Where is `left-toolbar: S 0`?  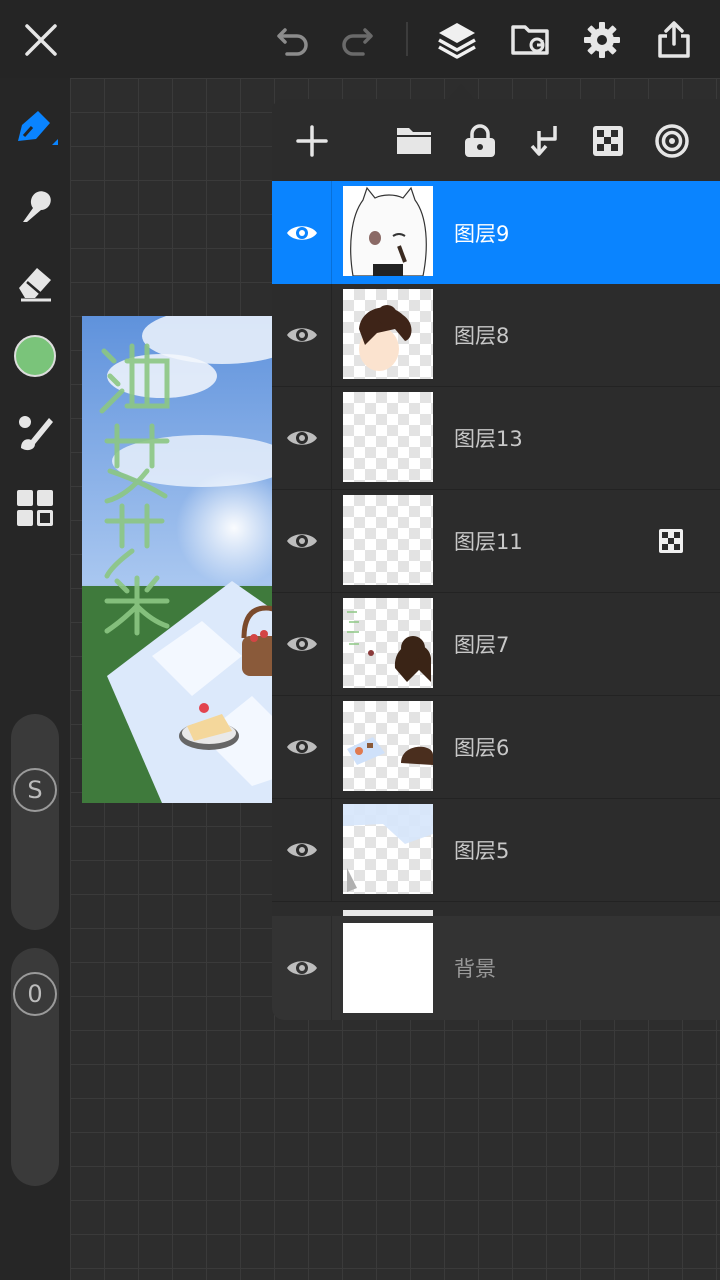
left-toolbar: S 0 is located at coordinates (35, 679).